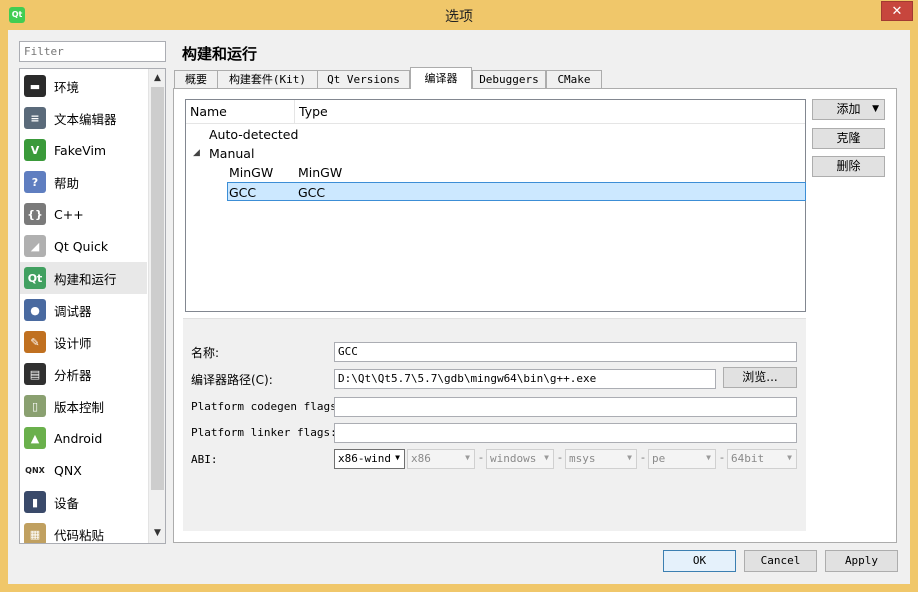 This screenshot has height=592, width=918. What do you see at coordinates (762, 459) in the screenshot?
I see `abi-width-select: 64bit ▼` at bounding box center [762, 459].